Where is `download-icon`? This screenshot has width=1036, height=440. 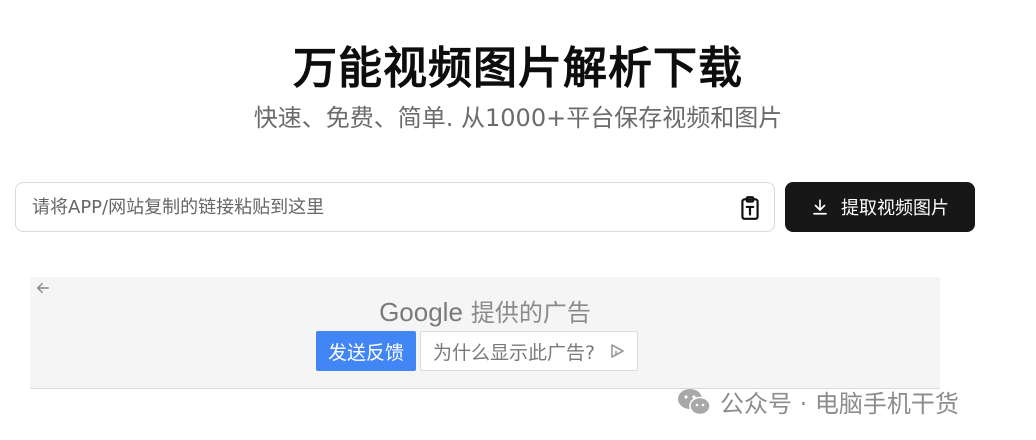 download-icon is located at coordinates (820, 207).